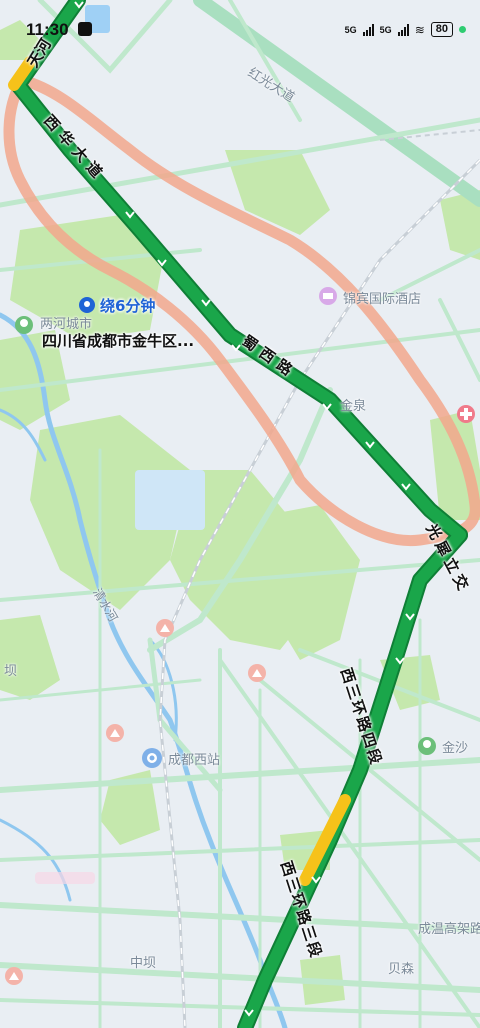 This screenshot has width=480, height=1028. I want to click on train-station-icon, so click(152, 758).